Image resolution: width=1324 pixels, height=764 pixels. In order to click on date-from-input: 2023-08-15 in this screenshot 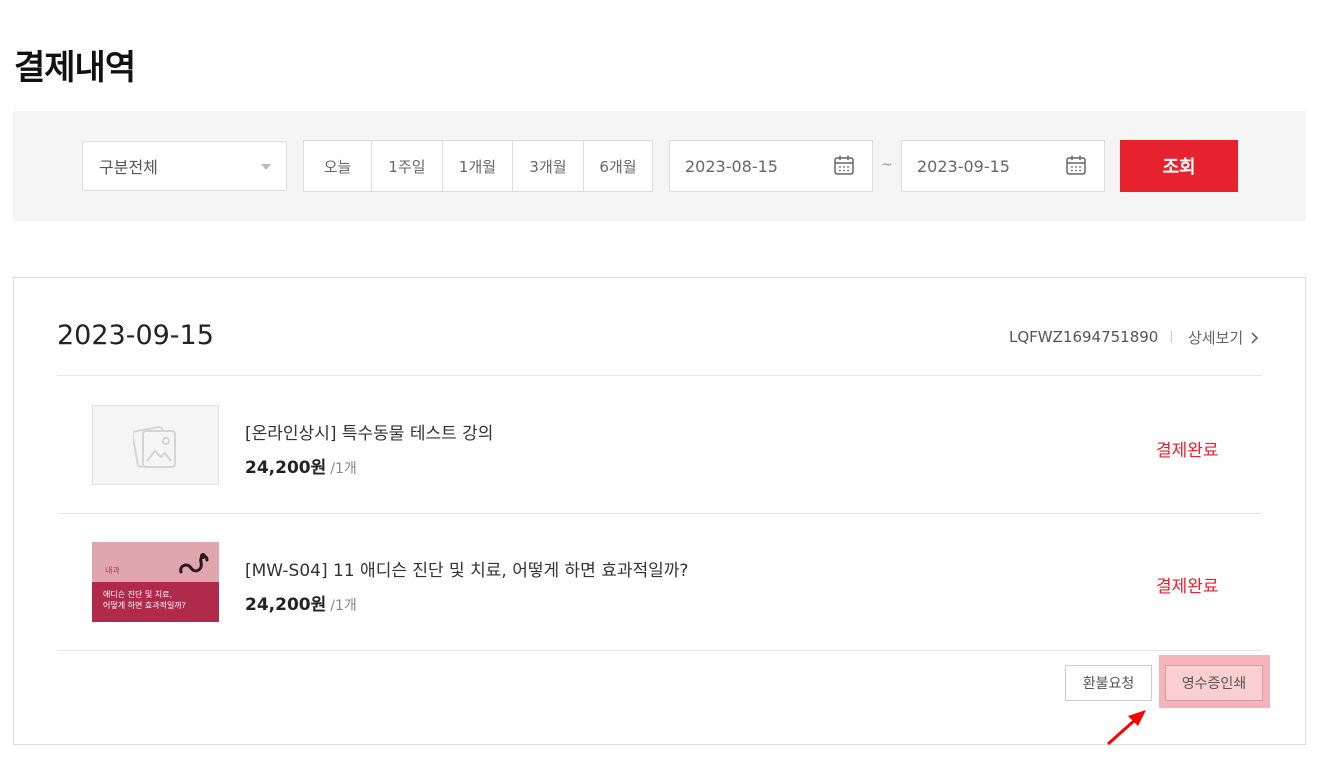, I will do `click(771, 166)`.